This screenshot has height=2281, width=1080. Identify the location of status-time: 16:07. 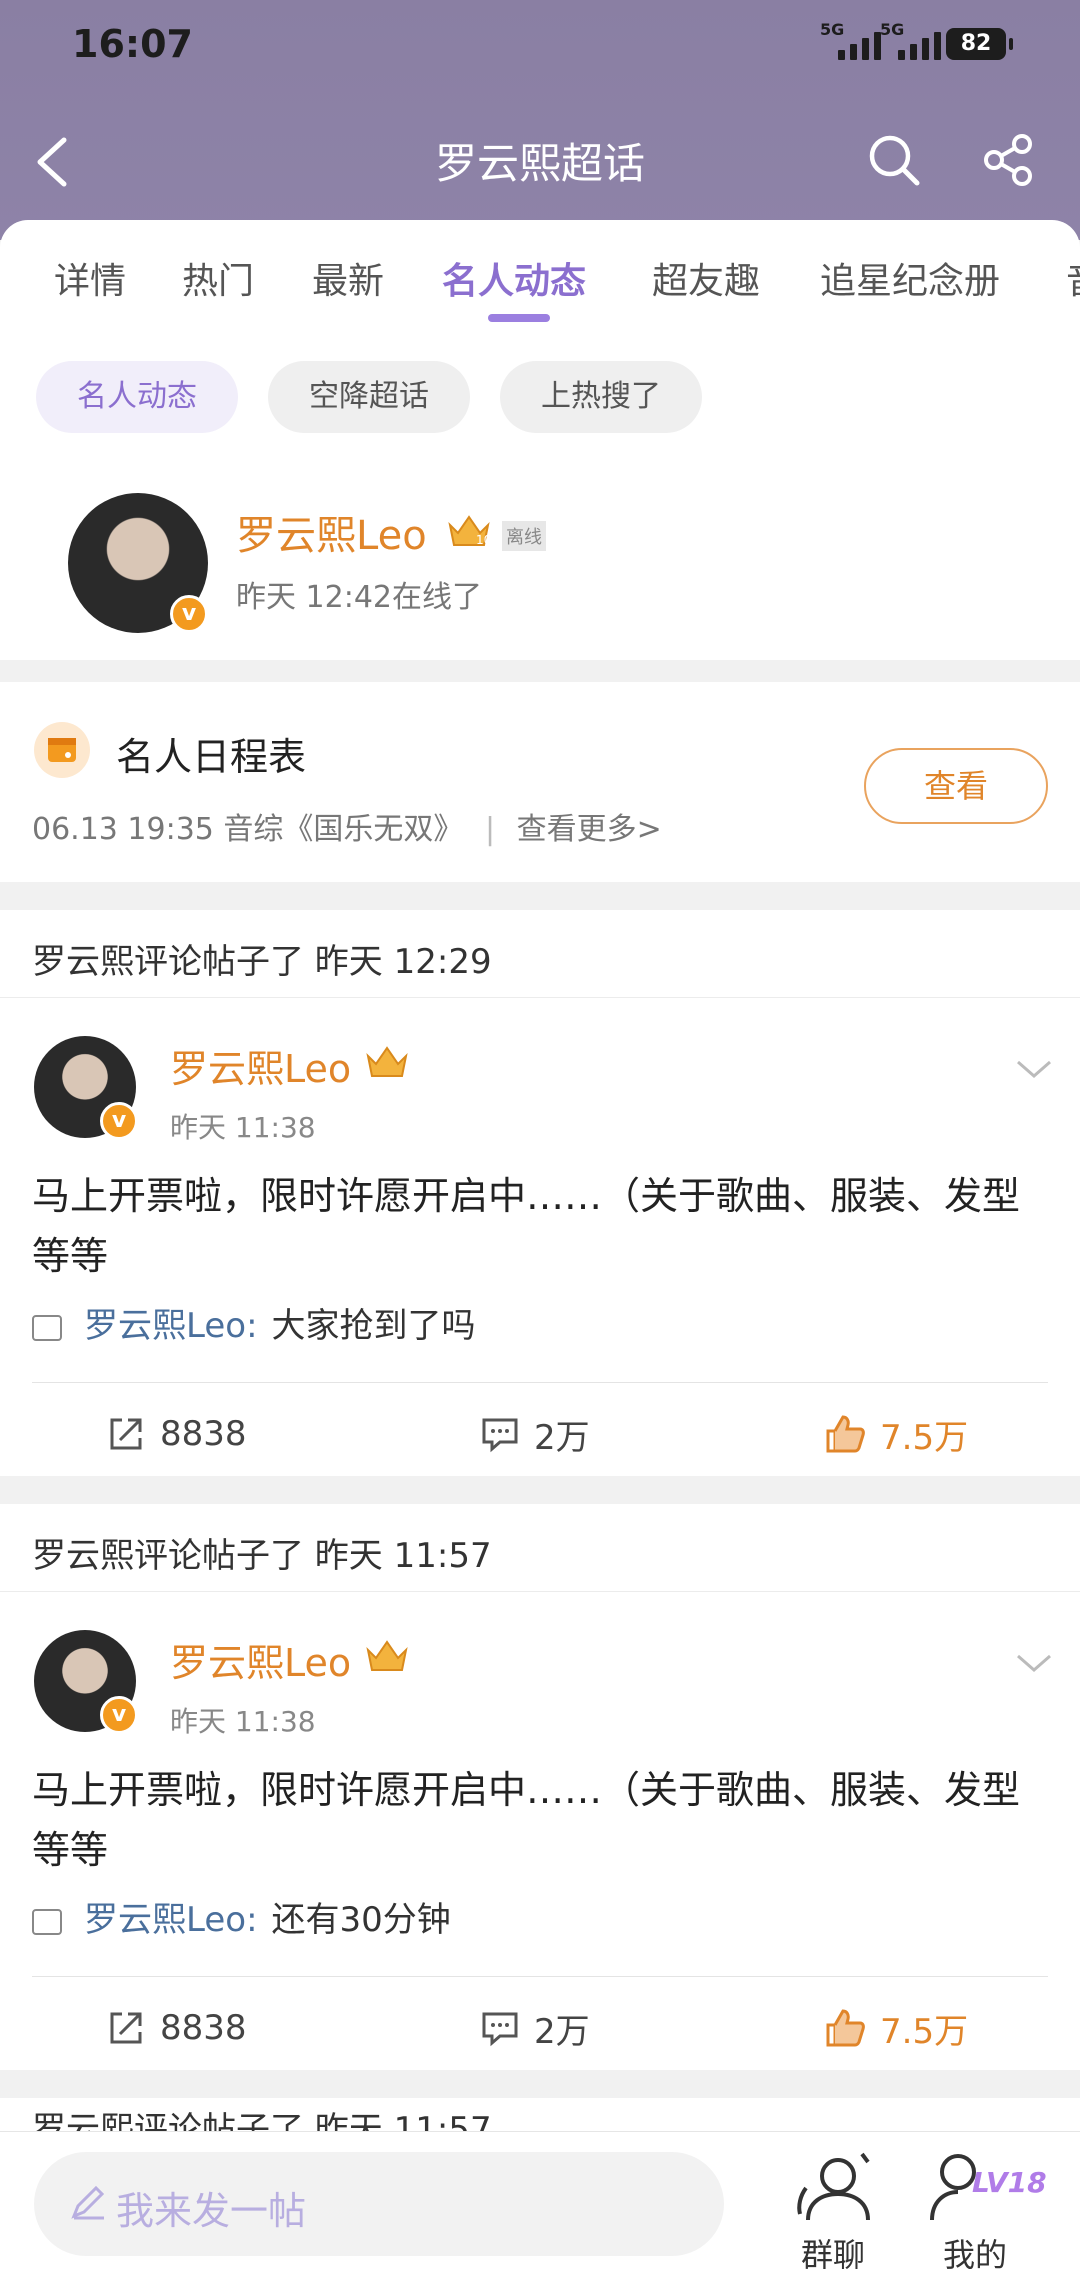
(132, 44).